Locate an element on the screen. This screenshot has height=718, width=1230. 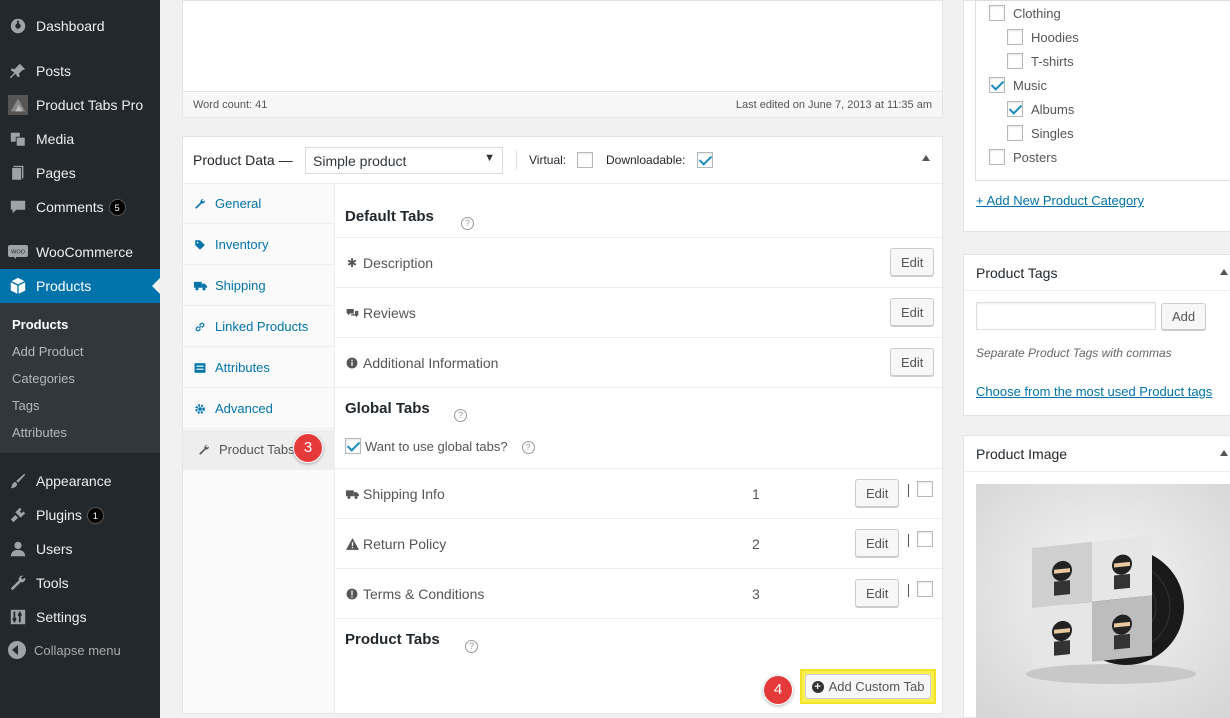
add-new-category-link: + Add New Product Category is located at coordinates (1060, 200).